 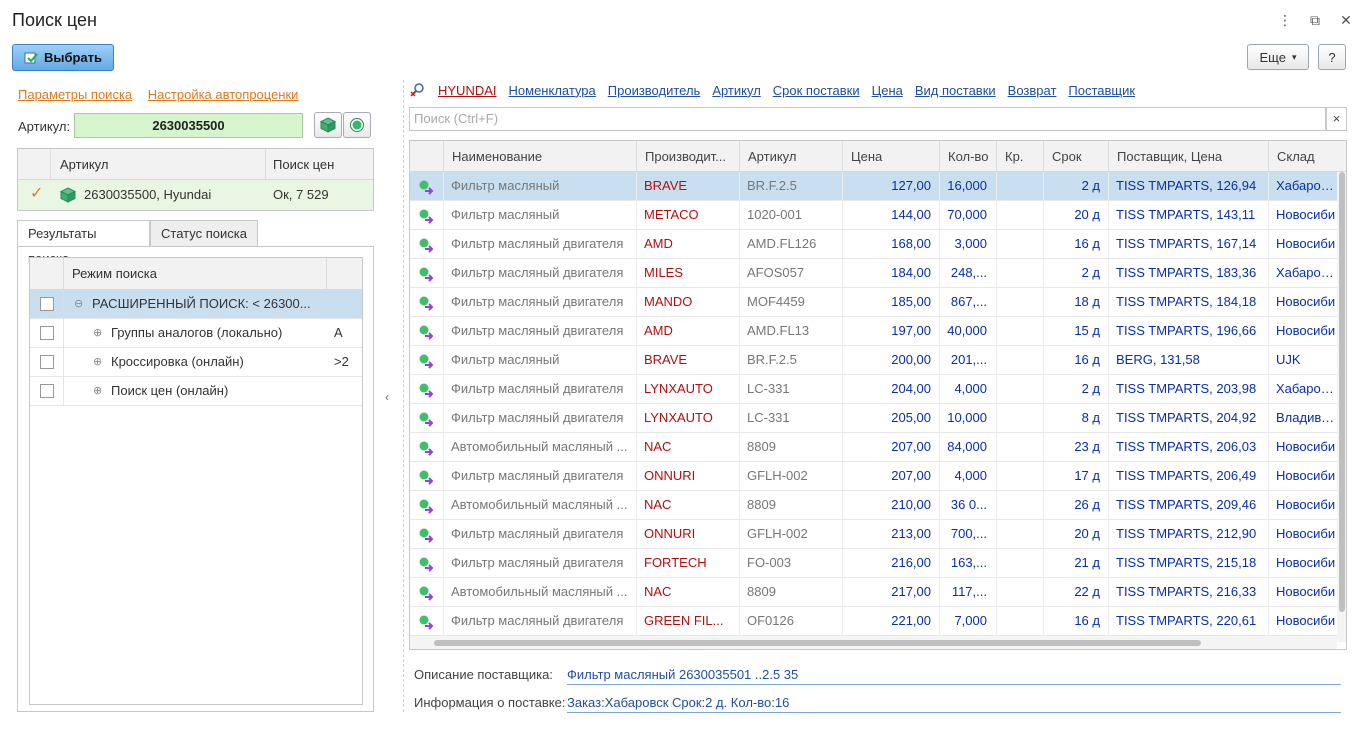 I want to click on filter-link-delivery-type: Вид поставки, so click(x=955, y=90).